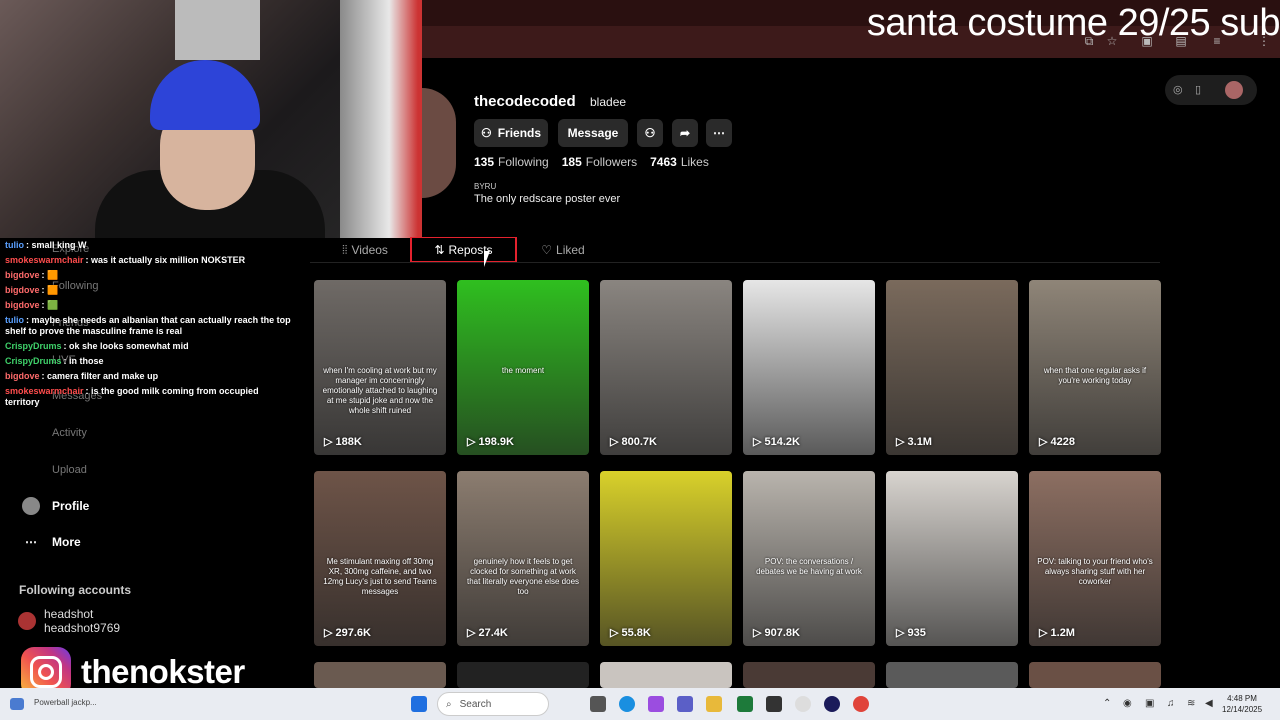 The height and width of the screenshot is (720, 1280). I want to click on sidebar-item-more: ⋯ More, so click(51, 542).